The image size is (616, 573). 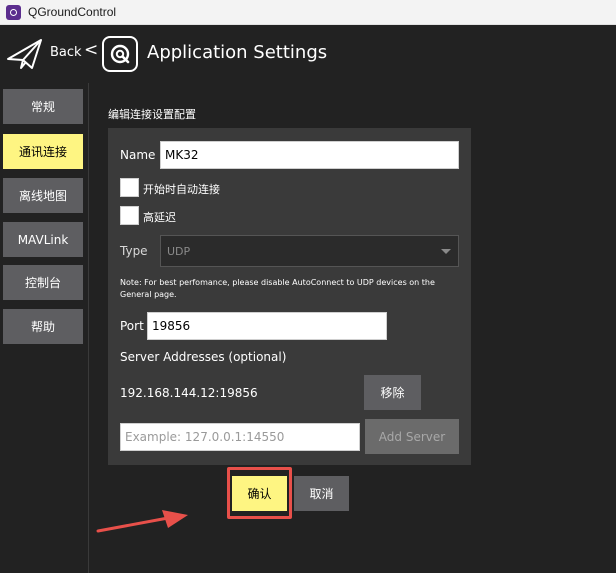 I want to click on app-header: Back < Application Settings, so click(x=308, y=54).